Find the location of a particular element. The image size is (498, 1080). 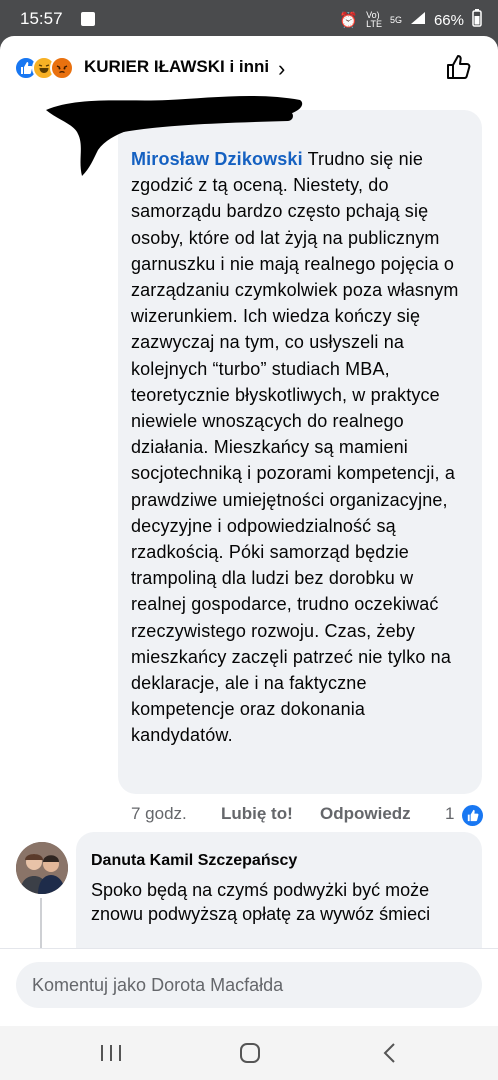

chevron-right-icon: › is located at coordinates (281, 69).